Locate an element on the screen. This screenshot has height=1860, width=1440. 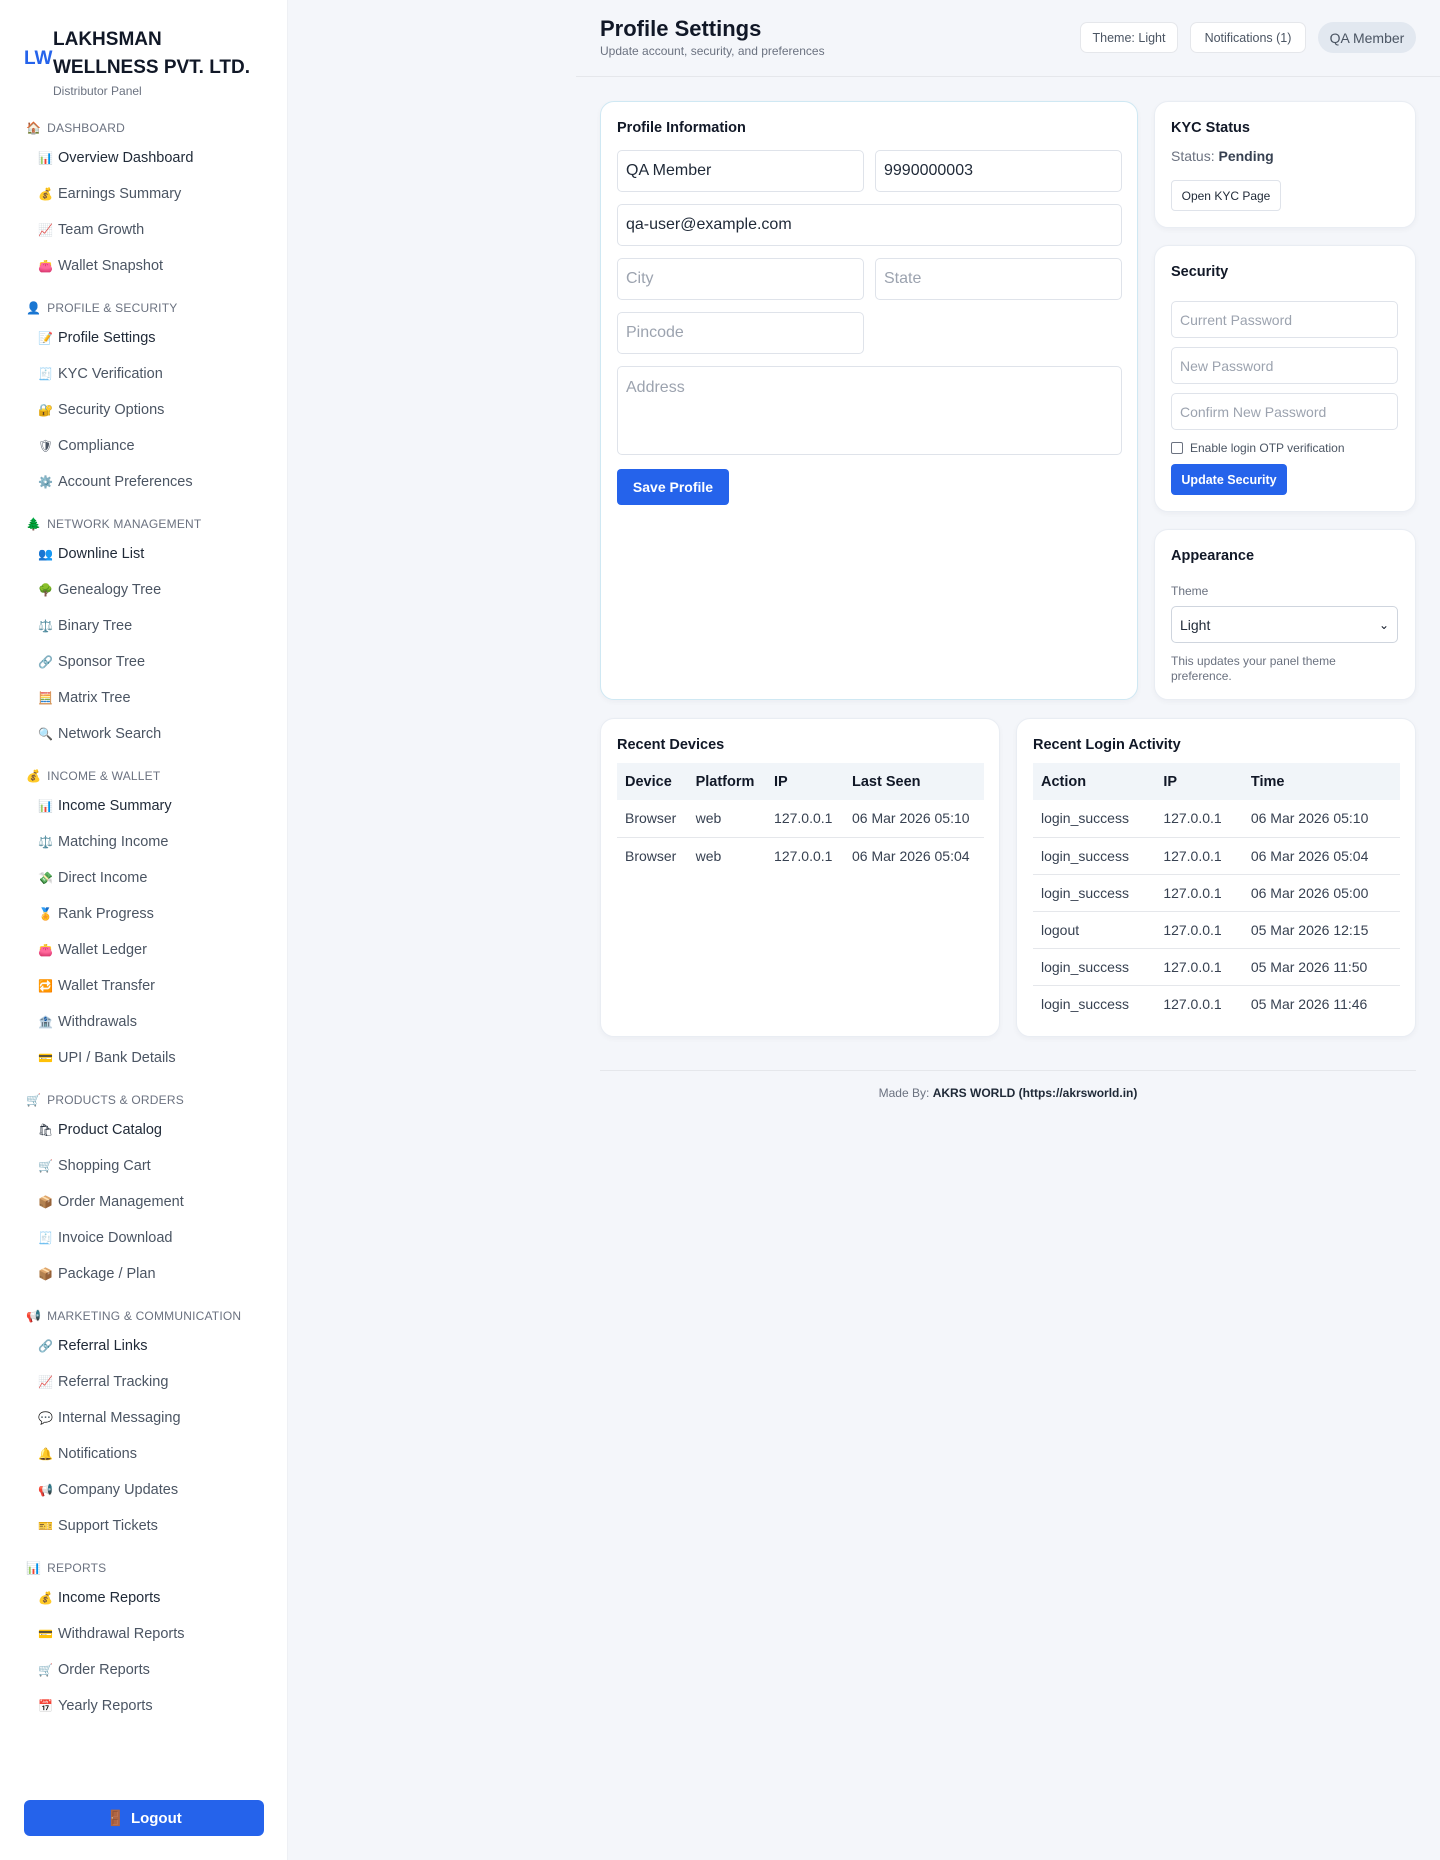
sidebar-item-binary-tree: ⚖️ Binary Tree is located at coordinates (143, 626).